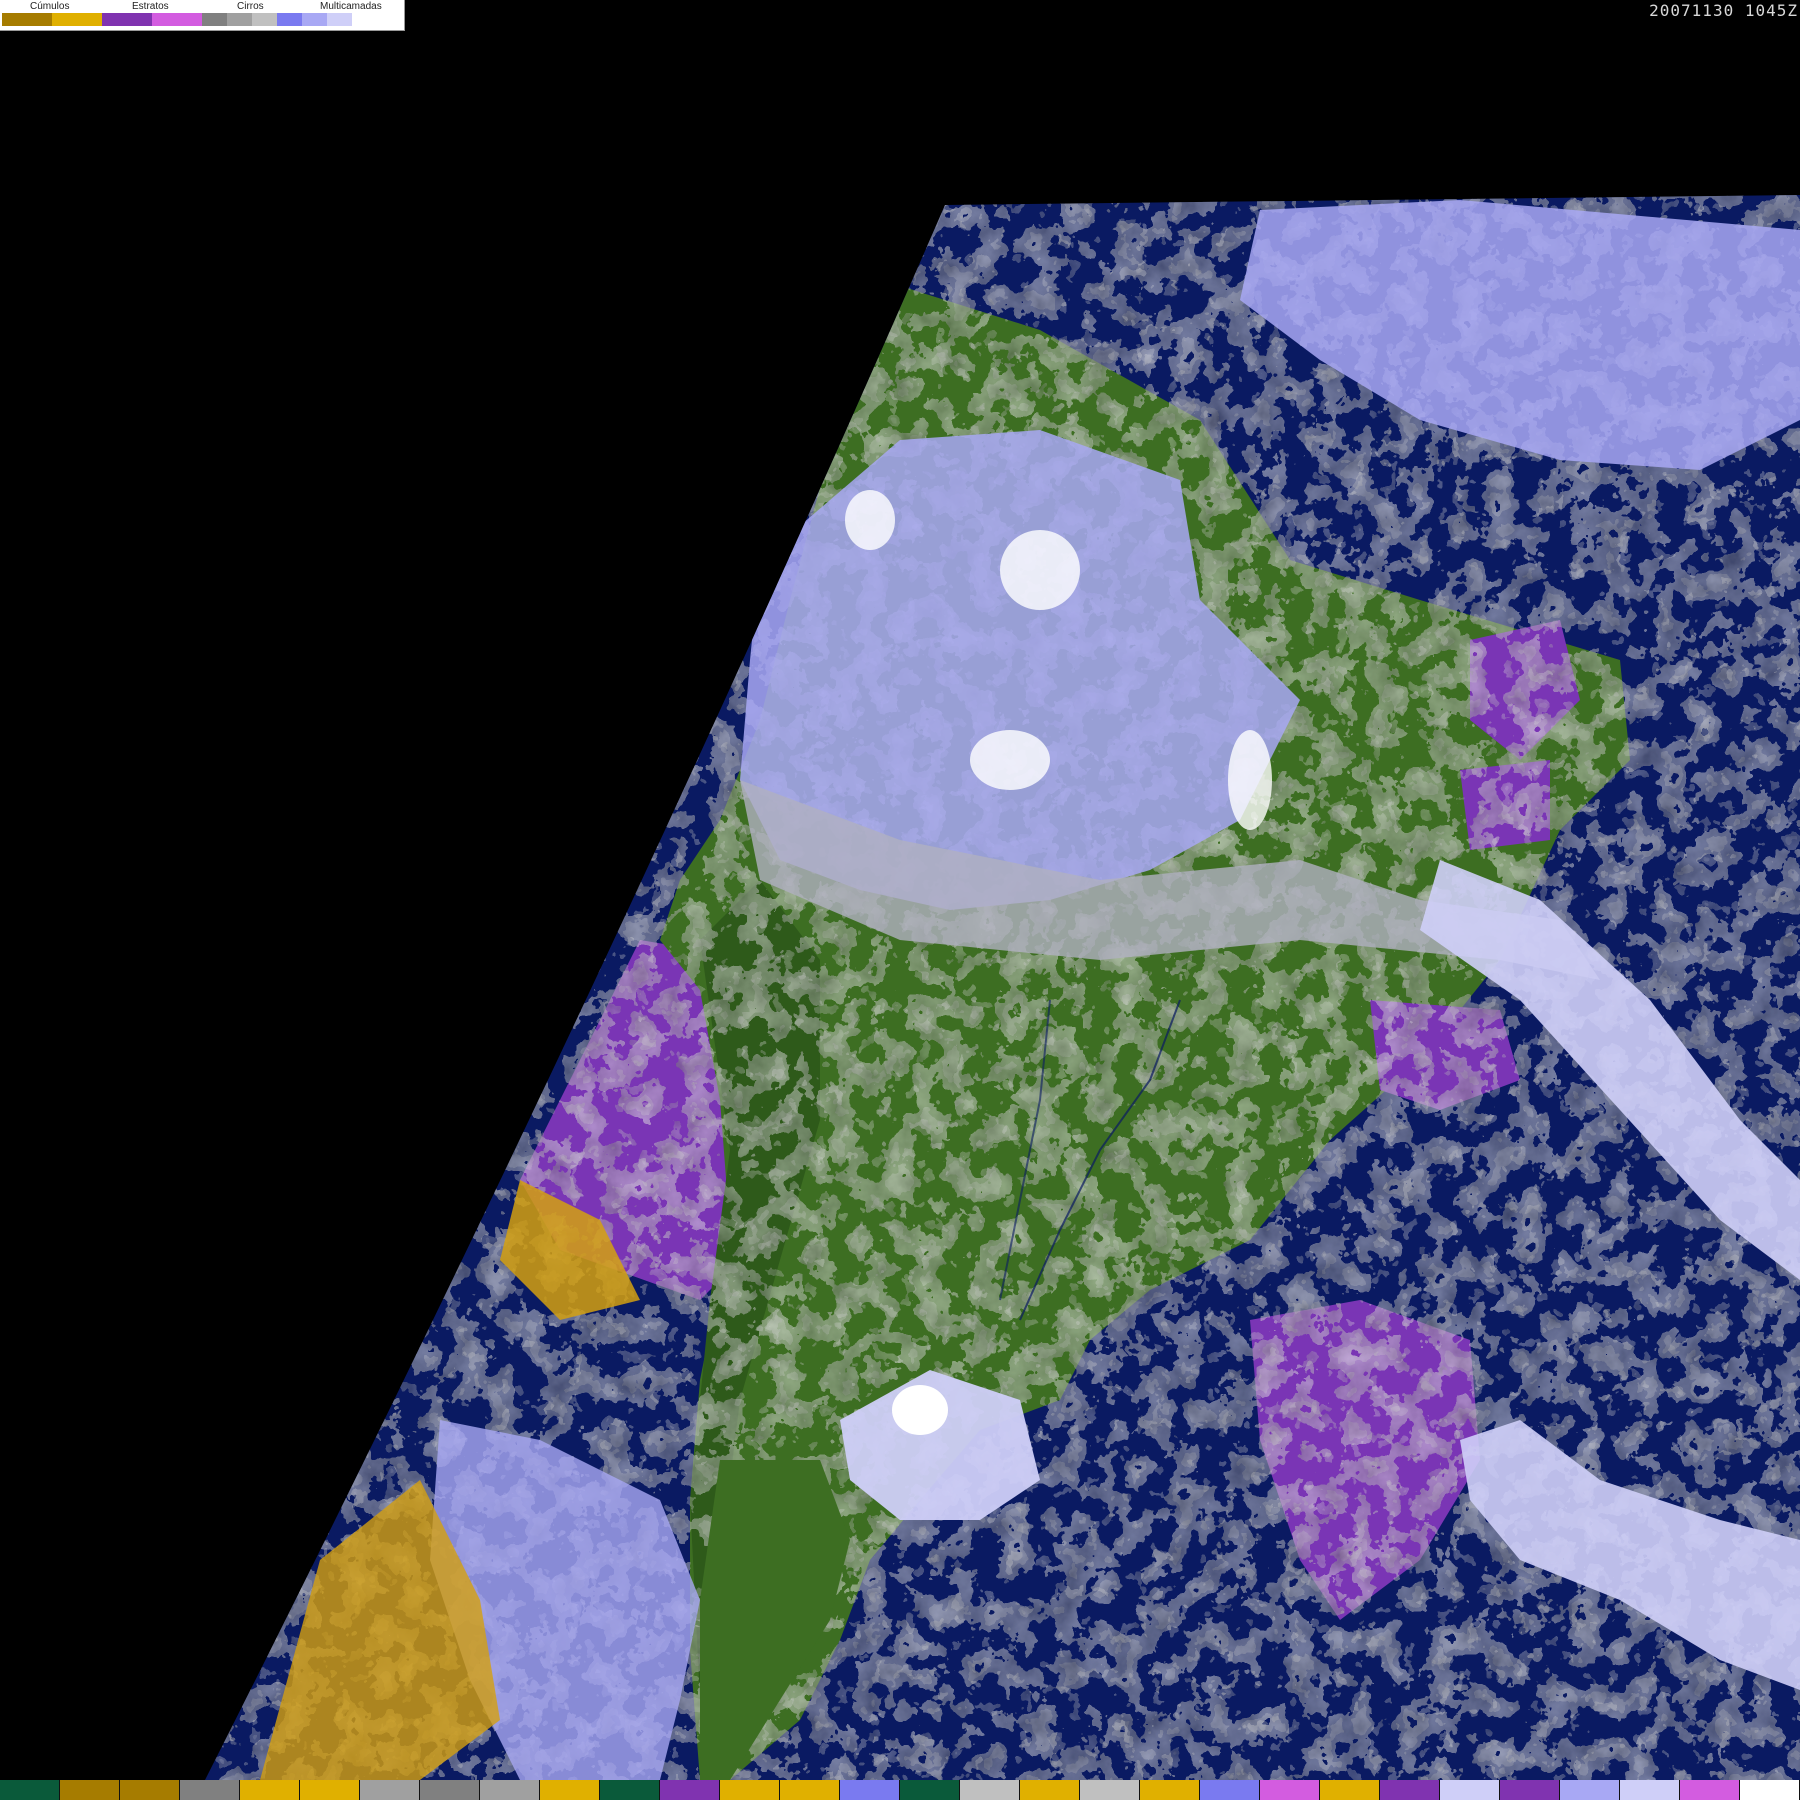  What do you see at coordinates (250, 6) in the screenshot?
I see `legend-label-cirrus: Cirros` at bounding box center [250, 6].